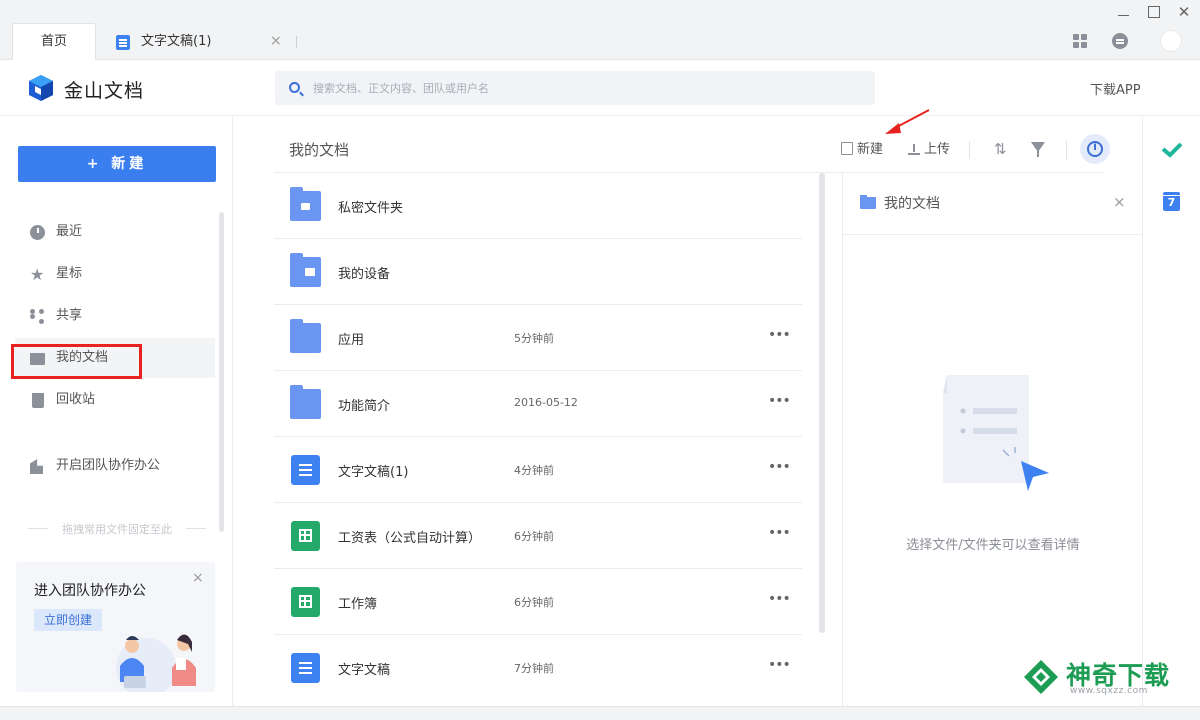 The height and width of the screenshot is (720, 1200). Describe the element at coordinates (69, 315) in the screenshot. I see `sidebar-item-label: 共享` at that location.